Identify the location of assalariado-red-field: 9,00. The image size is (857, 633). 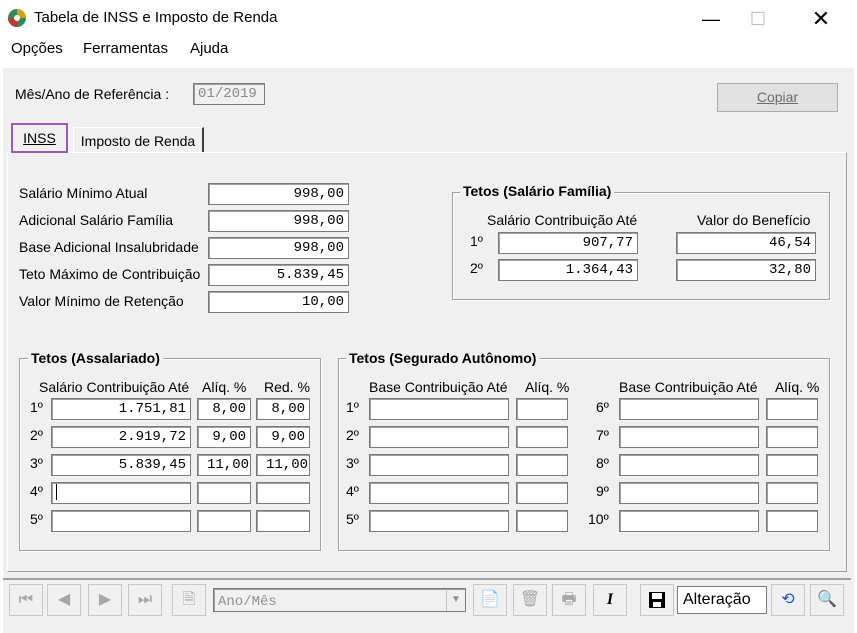
(283, 437).